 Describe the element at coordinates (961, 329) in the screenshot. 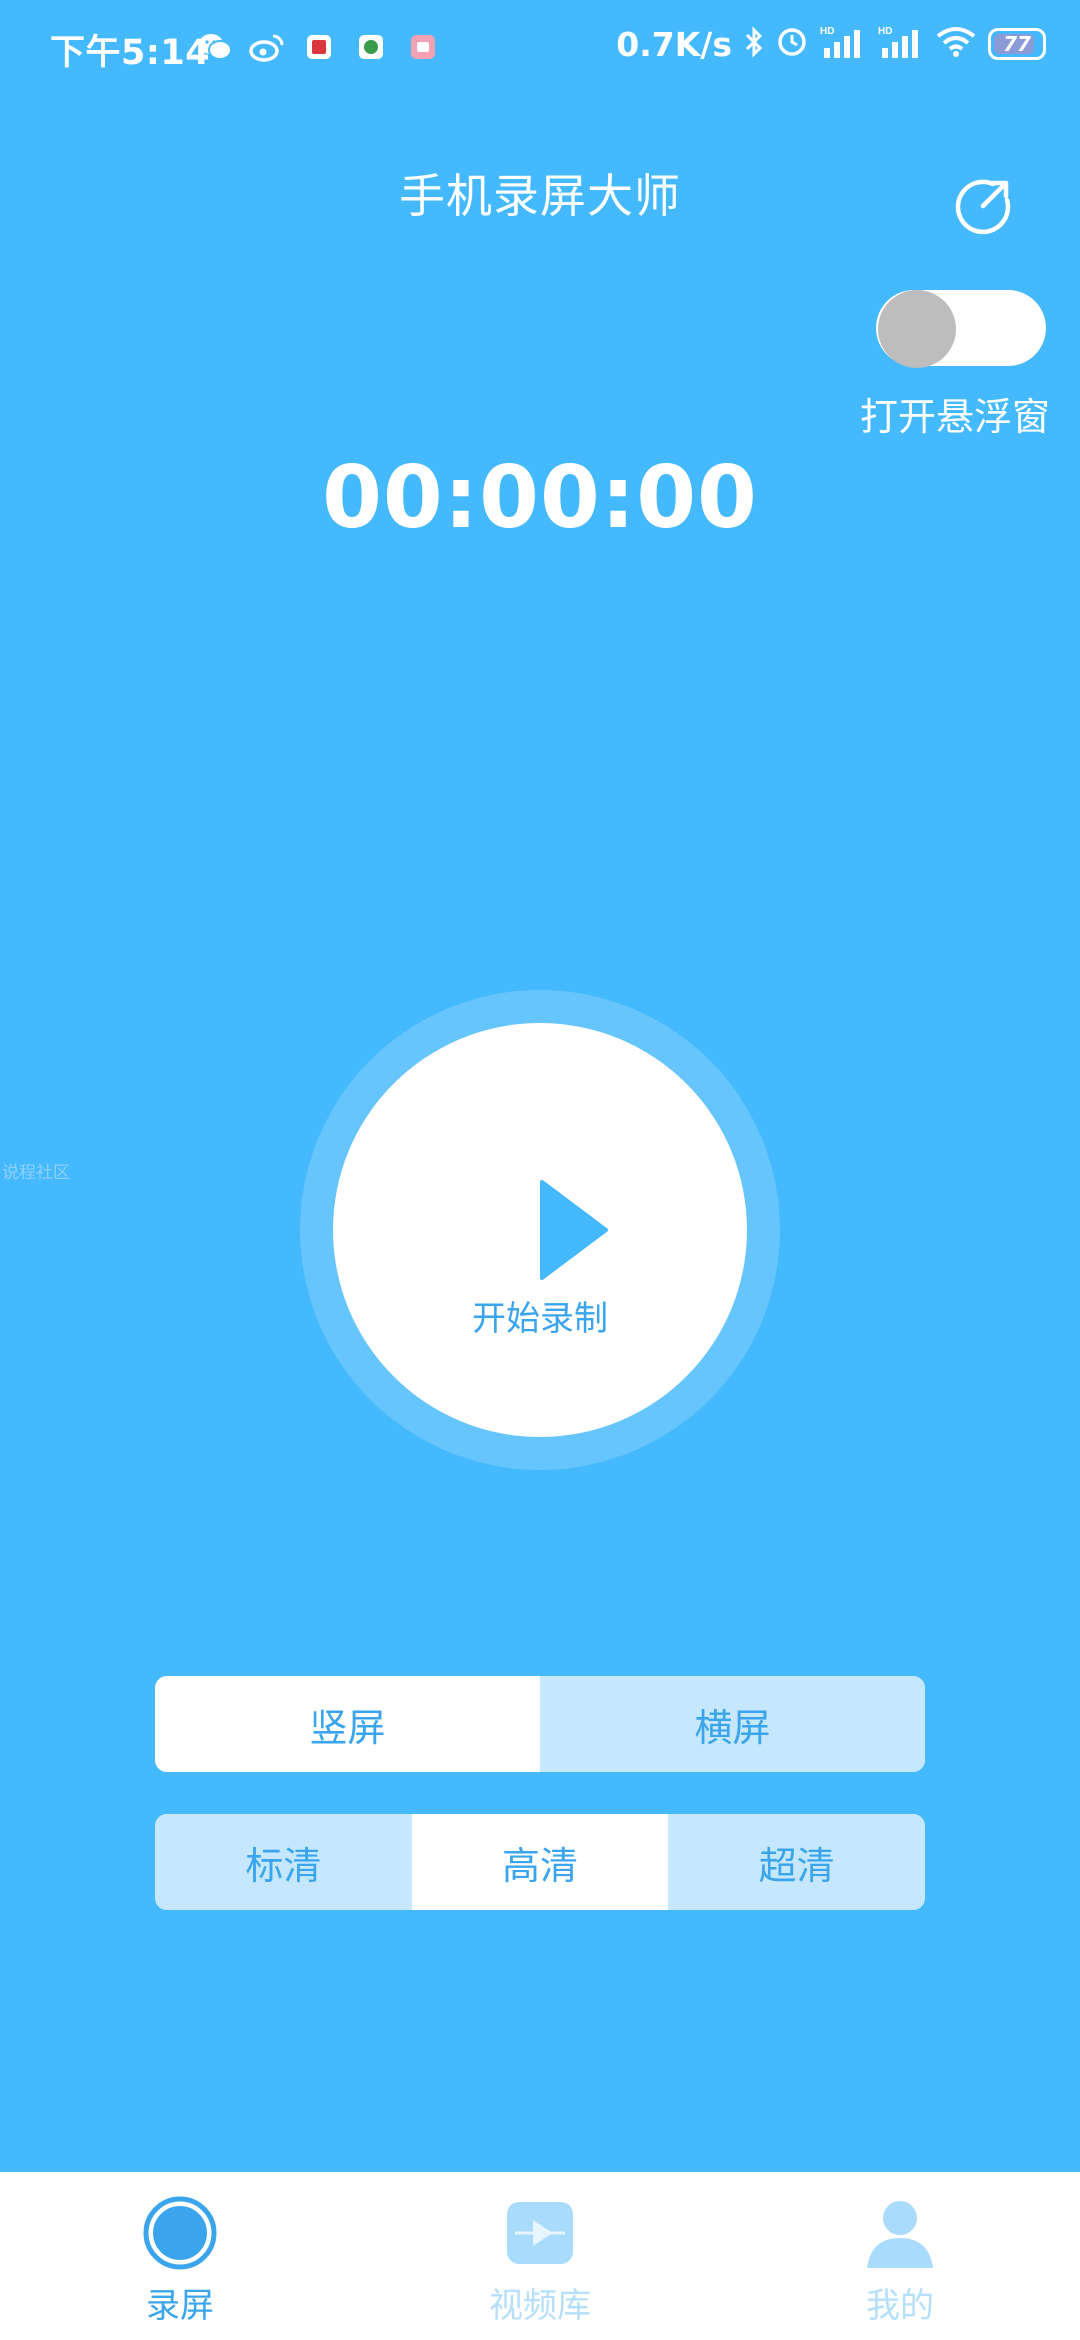

I see `floating-window-toggle` at that location.